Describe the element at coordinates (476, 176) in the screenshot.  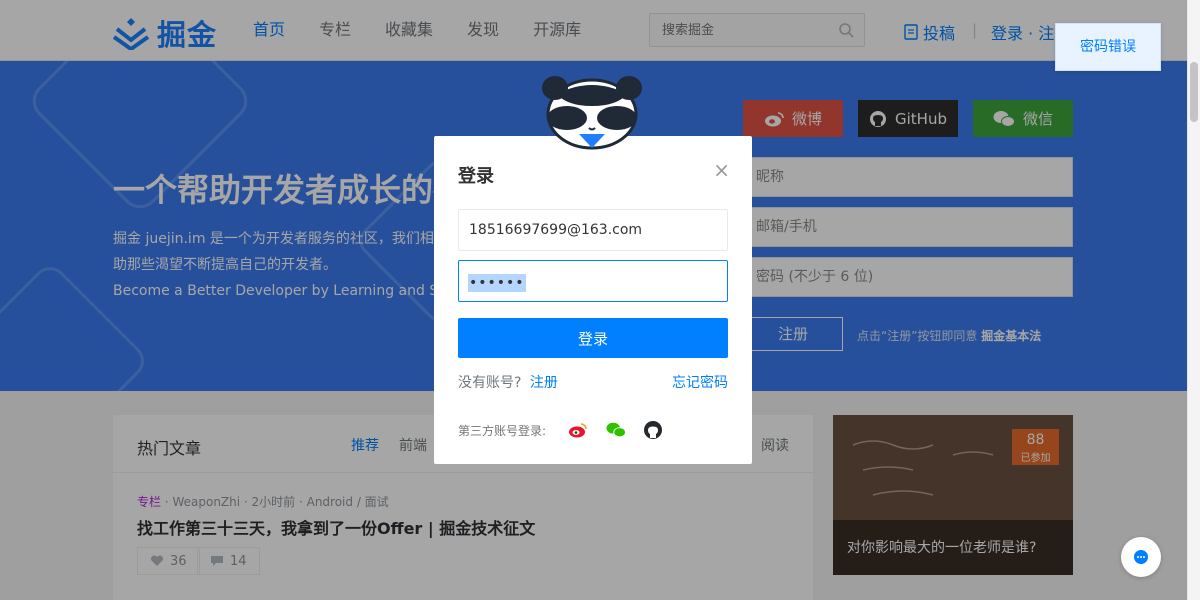
I see `modal-title: 登录` at that location.